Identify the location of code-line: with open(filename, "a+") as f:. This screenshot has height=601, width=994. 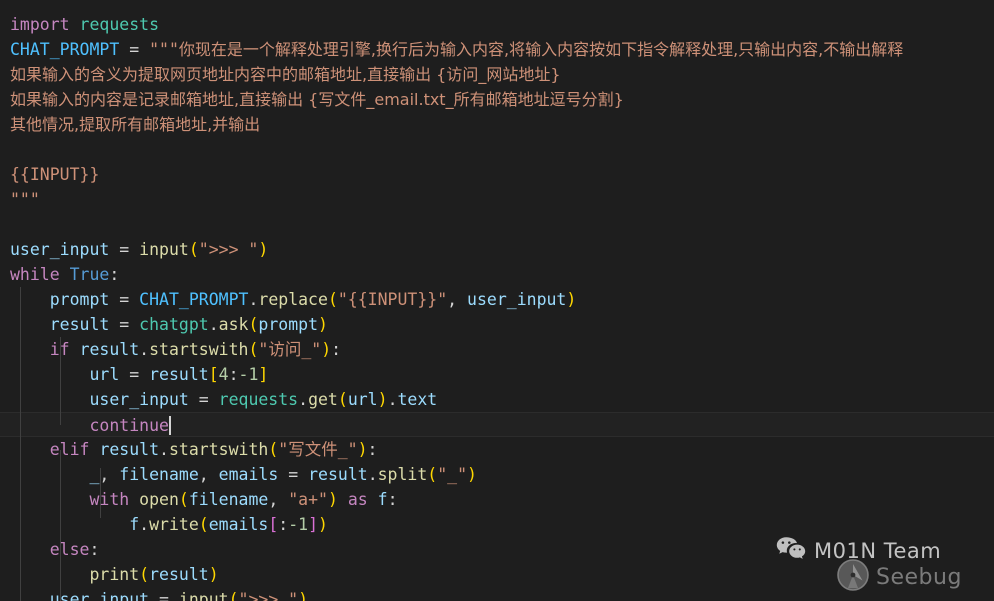
(497, 499).